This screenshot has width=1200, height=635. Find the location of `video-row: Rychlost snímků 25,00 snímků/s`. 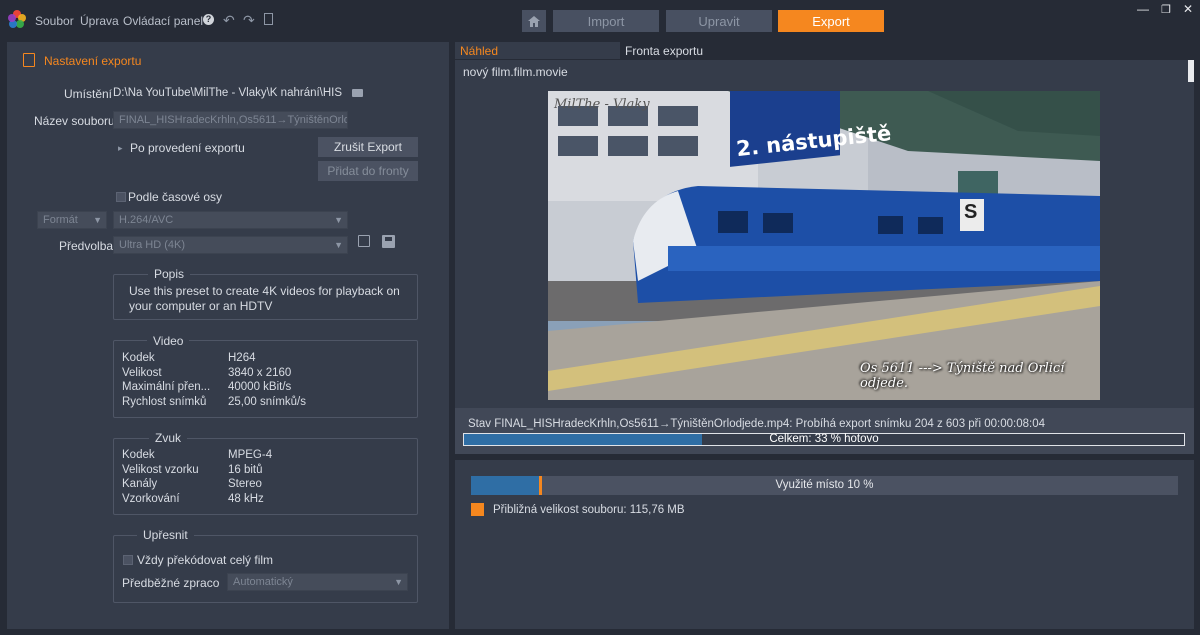

video-row: Rychlost snímků 25,00 snímků/s is located at coordinates (267, 402).